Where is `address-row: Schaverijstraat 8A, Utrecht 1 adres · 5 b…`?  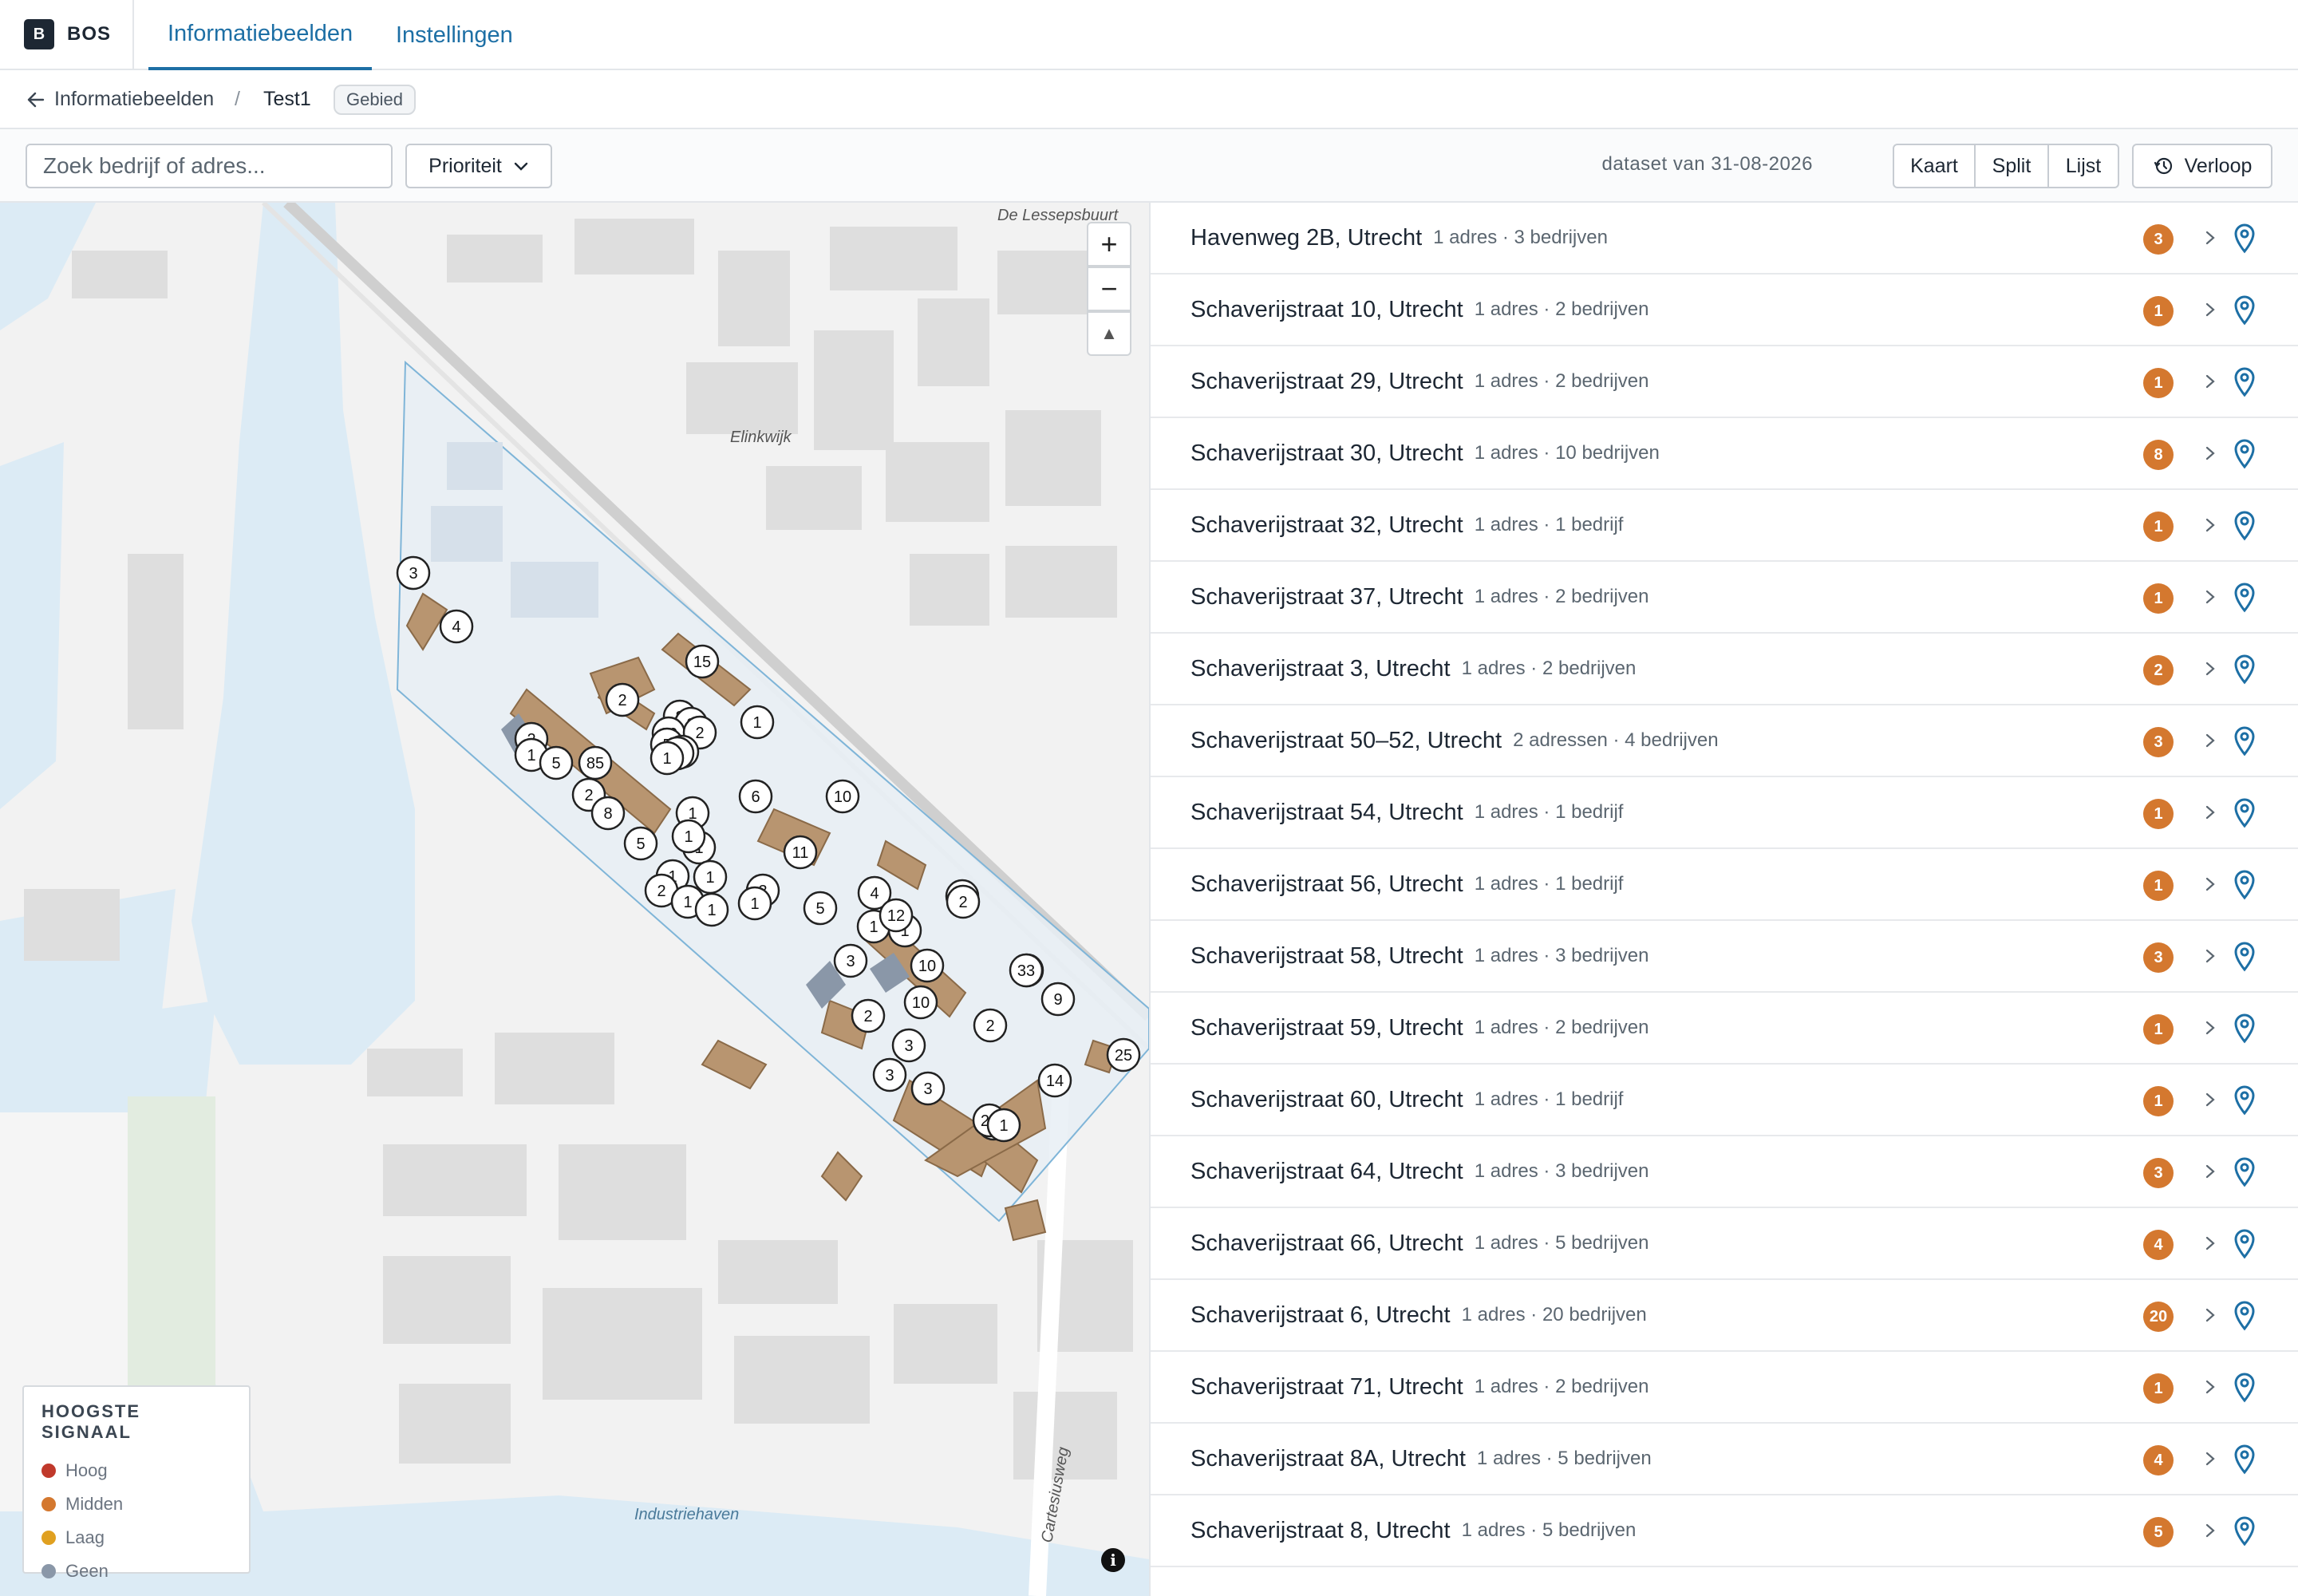
address-row: Schaverijstraat 8A, Utrecht 1 adres · 5 b… is located at coordinates (1725, 1459).